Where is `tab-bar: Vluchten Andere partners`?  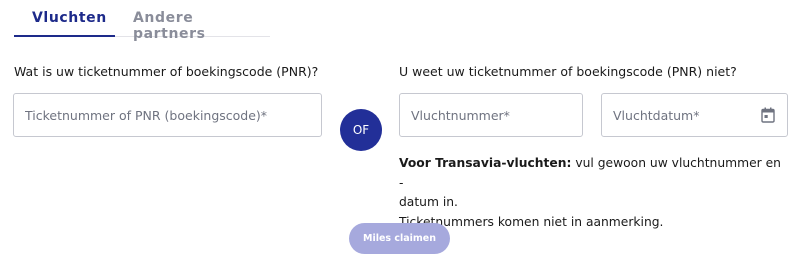 tab-bar: Vluchten Andere partners is located at coordinates (142, 21).